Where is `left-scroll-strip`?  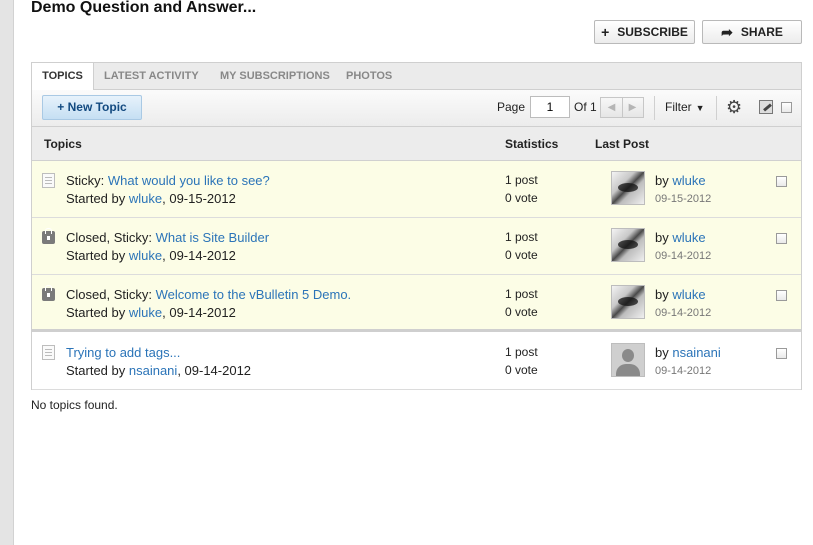 left-scroll-strip is located at coordinates (7, 272).